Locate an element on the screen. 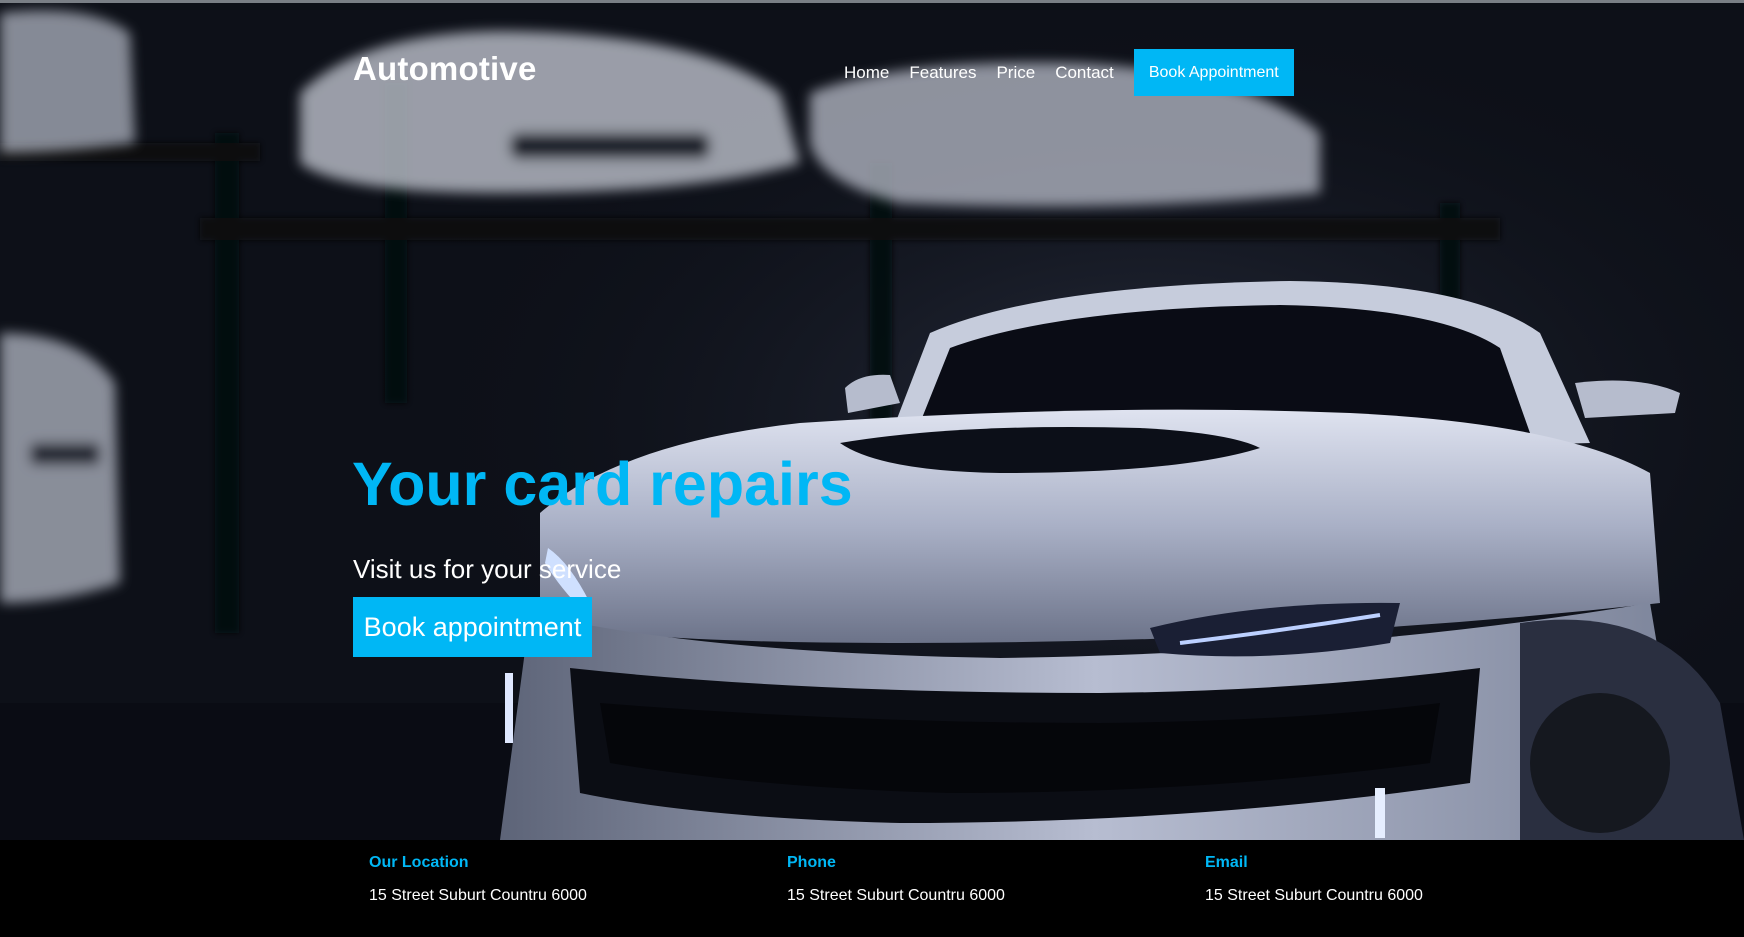 This screenshot has height=937, width=1744. footer-email-value: 15 Street Suburt Countru 6000 is located at coordinates (1314, 895).